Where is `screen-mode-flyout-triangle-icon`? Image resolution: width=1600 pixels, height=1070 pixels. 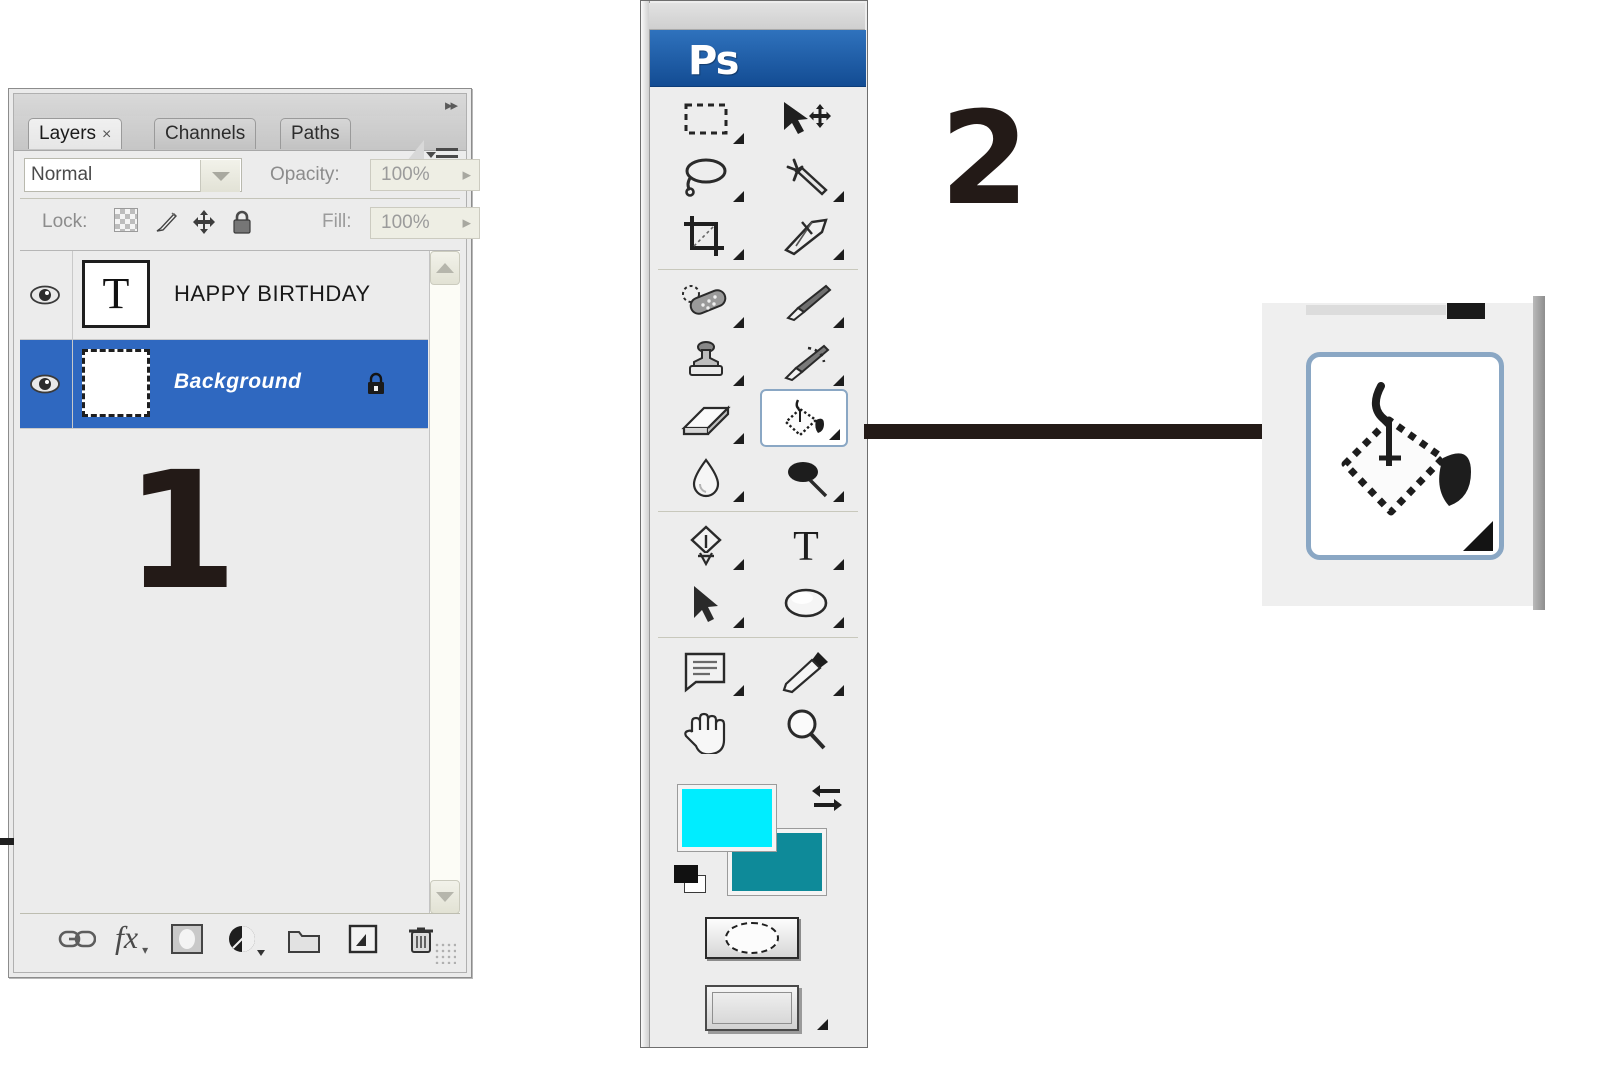 screen-mode-flyout-triangle-icon is located at coordinates (822, 1024).